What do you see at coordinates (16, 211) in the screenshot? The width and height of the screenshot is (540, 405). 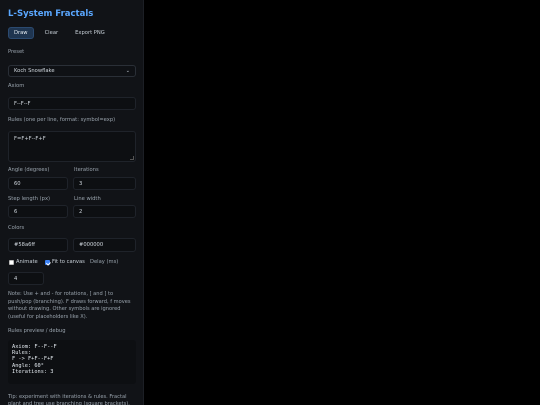 I see `step-length-value: 6` at bounding box center [16, 211].